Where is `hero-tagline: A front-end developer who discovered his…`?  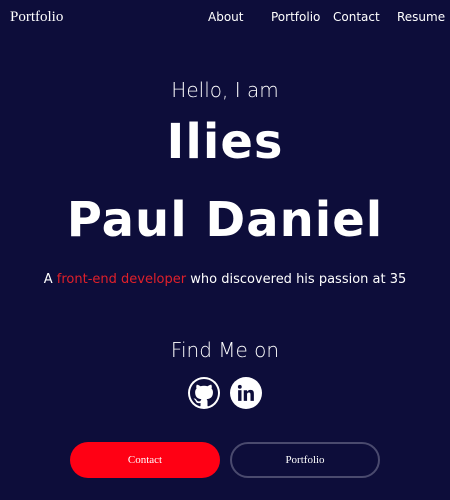 hero-tagline: A front-end developer who discovered his… is located at coordinates (225, 279).